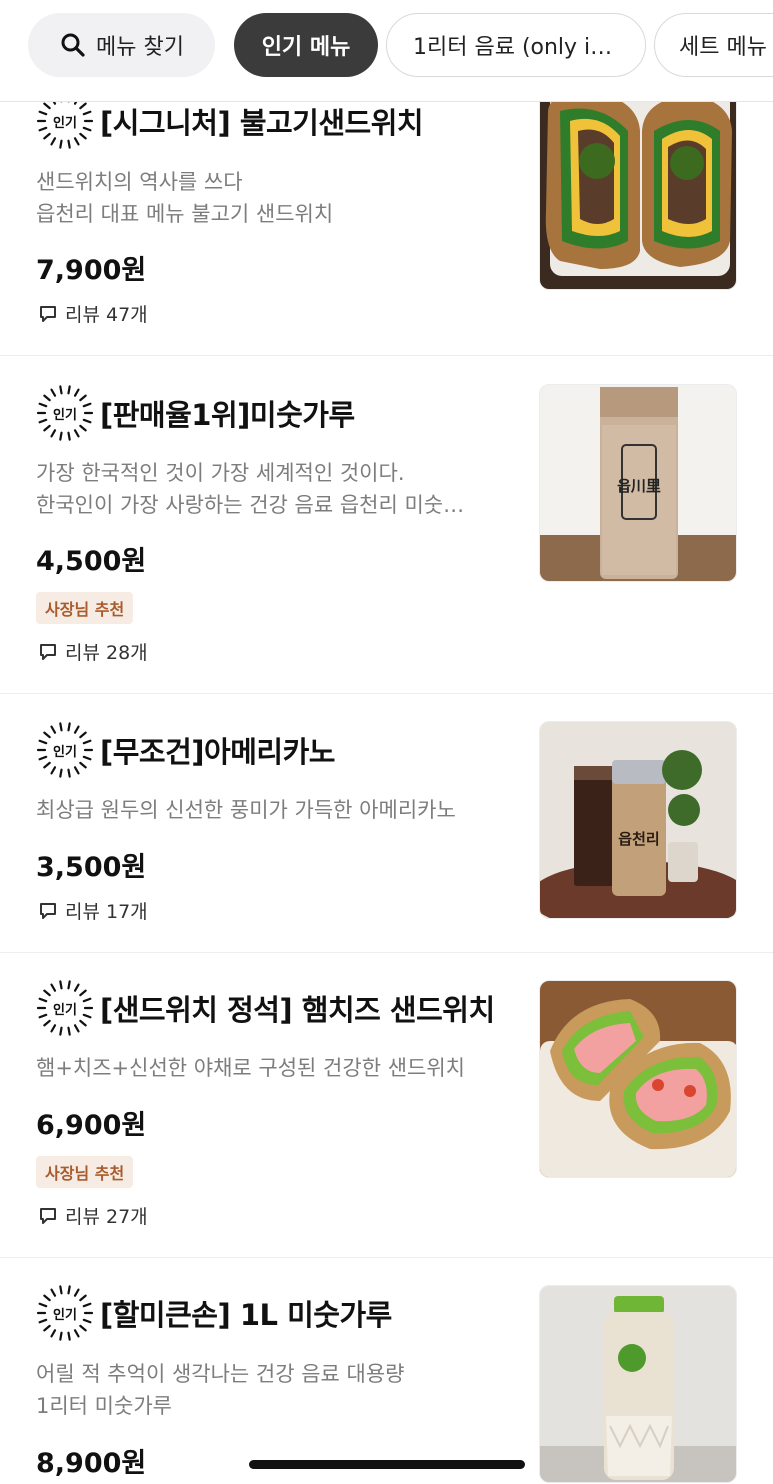 The image size is (773, 1484). What do you see at coordinates (91, 867) in the screenshot?
I see `menu-item-price: 3,500원` at bounding box center [91, 867].